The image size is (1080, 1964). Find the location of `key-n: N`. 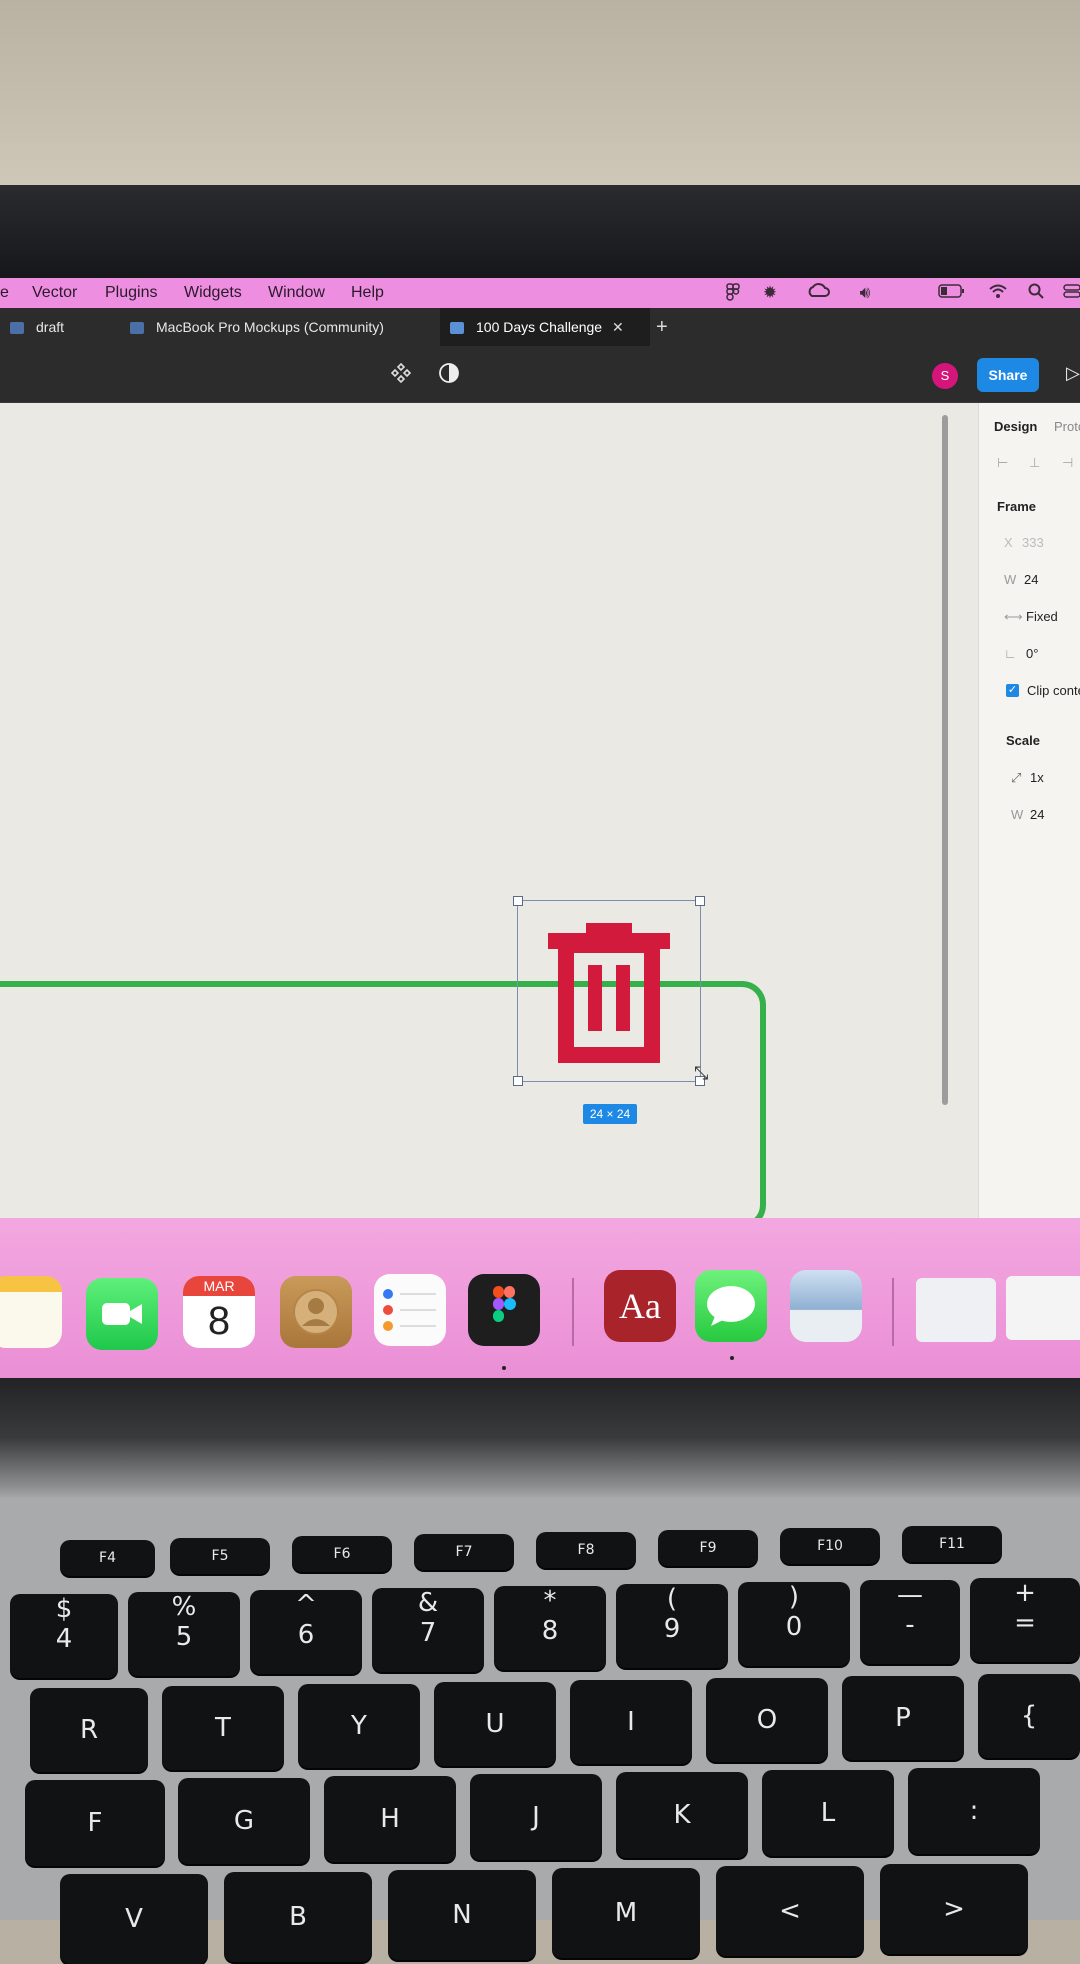

key-n: N is located at coordinates (462, 1915).